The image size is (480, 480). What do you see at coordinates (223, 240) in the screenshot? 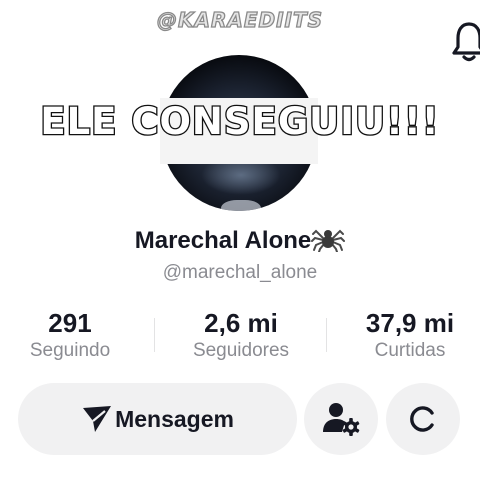
I see `profile-name: Marechal Alone` at bounding box center [223, 240].